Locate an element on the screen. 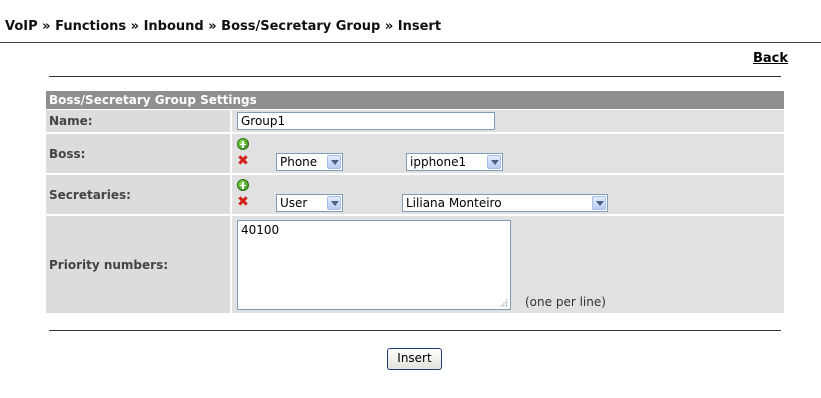  boss-type-select: Phone is located at coordinates (309, 162).